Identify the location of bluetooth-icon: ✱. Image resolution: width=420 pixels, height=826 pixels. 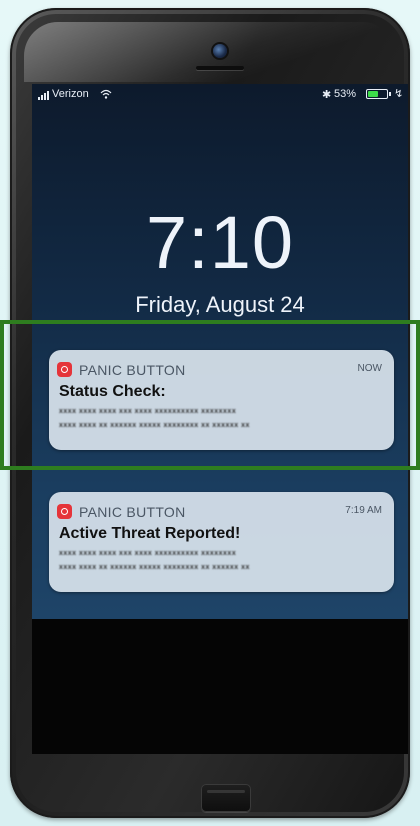
(327, 95).